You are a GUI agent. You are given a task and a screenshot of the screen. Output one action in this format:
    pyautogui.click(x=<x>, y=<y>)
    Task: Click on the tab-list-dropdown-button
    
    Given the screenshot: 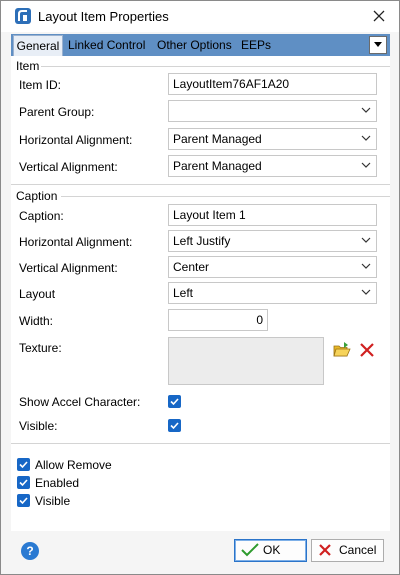 What is the action you would take?
    pyautogui.click(x=378, y=45)
    